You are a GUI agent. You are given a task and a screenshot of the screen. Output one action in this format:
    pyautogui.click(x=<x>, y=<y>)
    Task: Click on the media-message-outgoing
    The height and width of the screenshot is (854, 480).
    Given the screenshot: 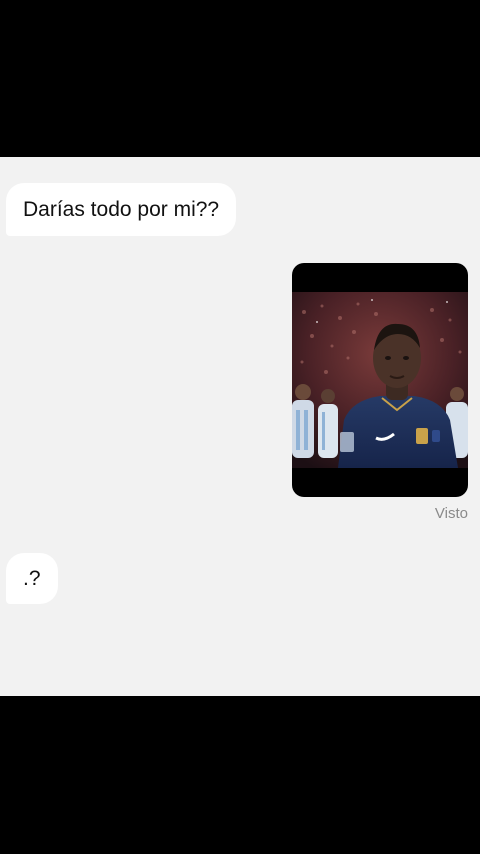 What is the action you would take?
    pyautogui.click(x=380, y=380)
    